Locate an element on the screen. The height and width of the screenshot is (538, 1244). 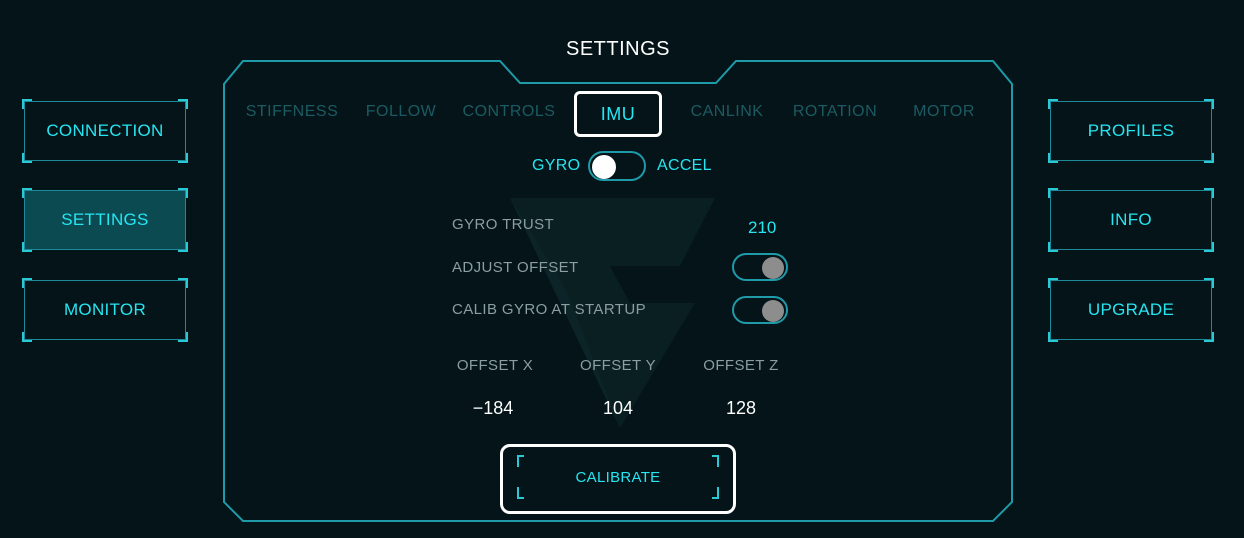
nav-upgrade-label: UPGRADE is located at coordinates (1131, 309).